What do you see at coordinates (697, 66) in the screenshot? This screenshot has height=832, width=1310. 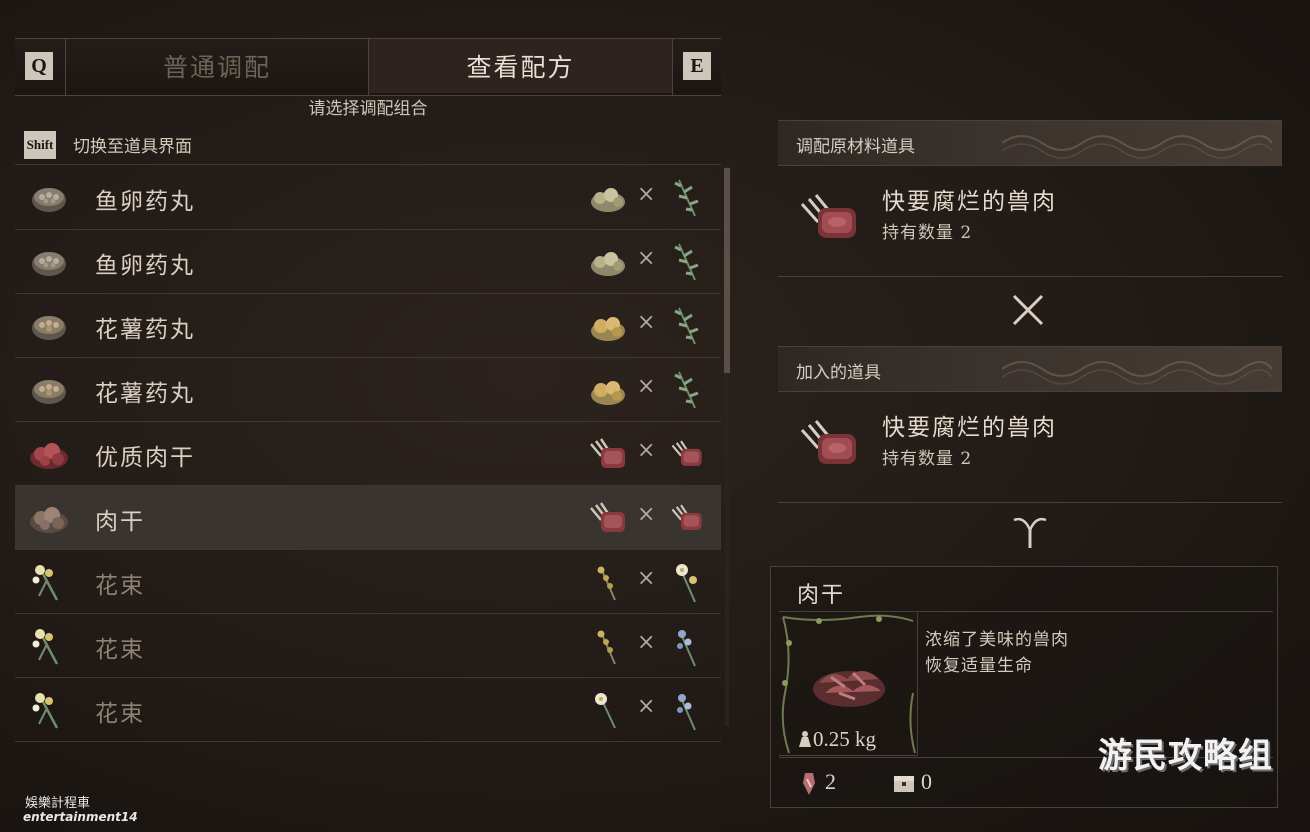 I see `e-key-button: E` at bounding box center [697, 66].